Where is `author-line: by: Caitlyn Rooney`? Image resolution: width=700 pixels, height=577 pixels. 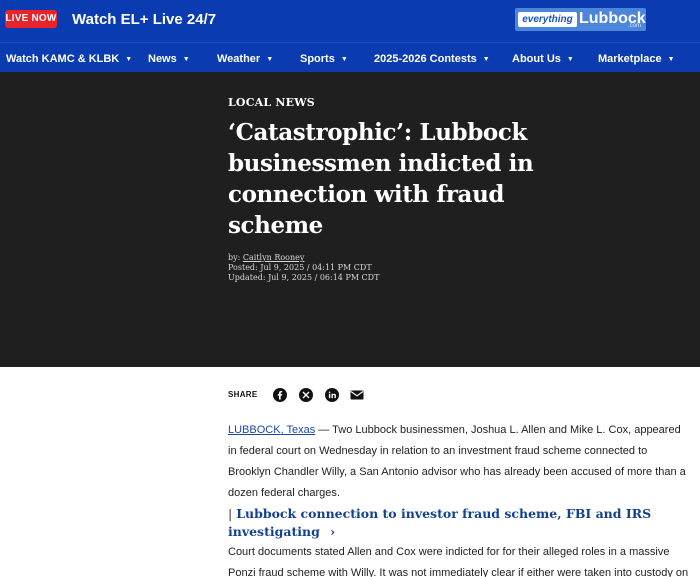 author-line: by: Caitlyn Rooney is located at coordinates (303, 258).